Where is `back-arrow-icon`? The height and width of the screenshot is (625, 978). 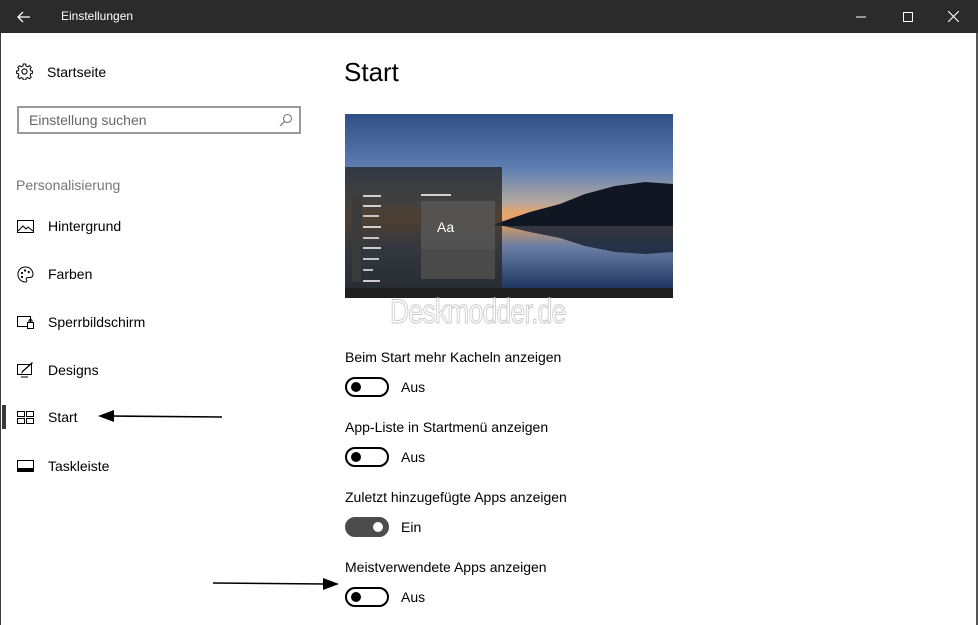 back-arrow-icon is located at coordinates (23, 16).